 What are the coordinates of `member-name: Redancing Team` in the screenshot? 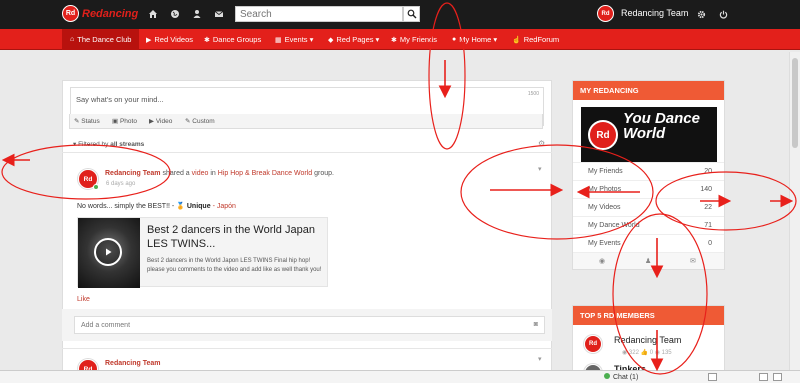 It's located at (647, 340).